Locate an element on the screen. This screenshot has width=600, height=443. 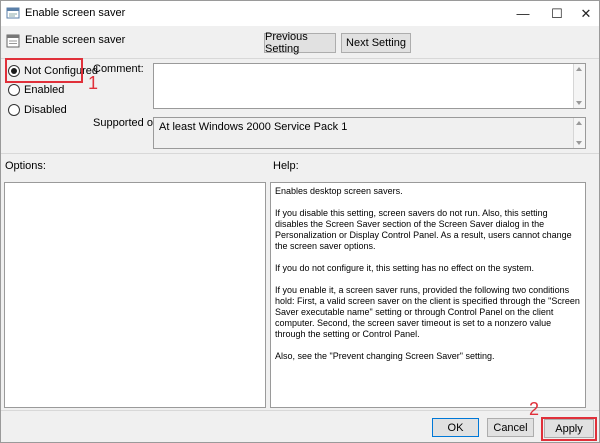
comment-scrollbar is located at coordinates (579, 86).